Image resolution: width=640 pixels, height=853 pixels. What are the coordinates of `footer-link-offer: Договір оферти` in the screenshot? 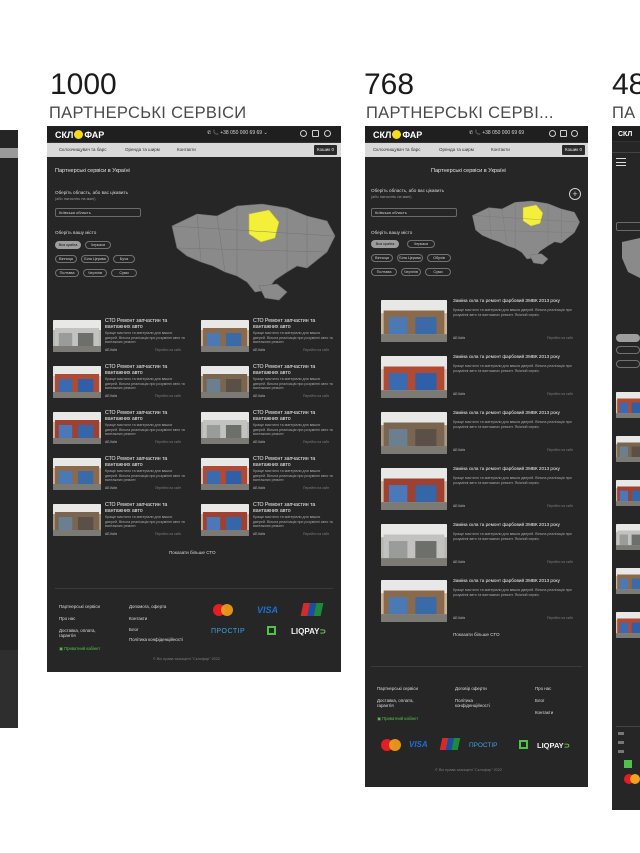 It's located at (471, 688).